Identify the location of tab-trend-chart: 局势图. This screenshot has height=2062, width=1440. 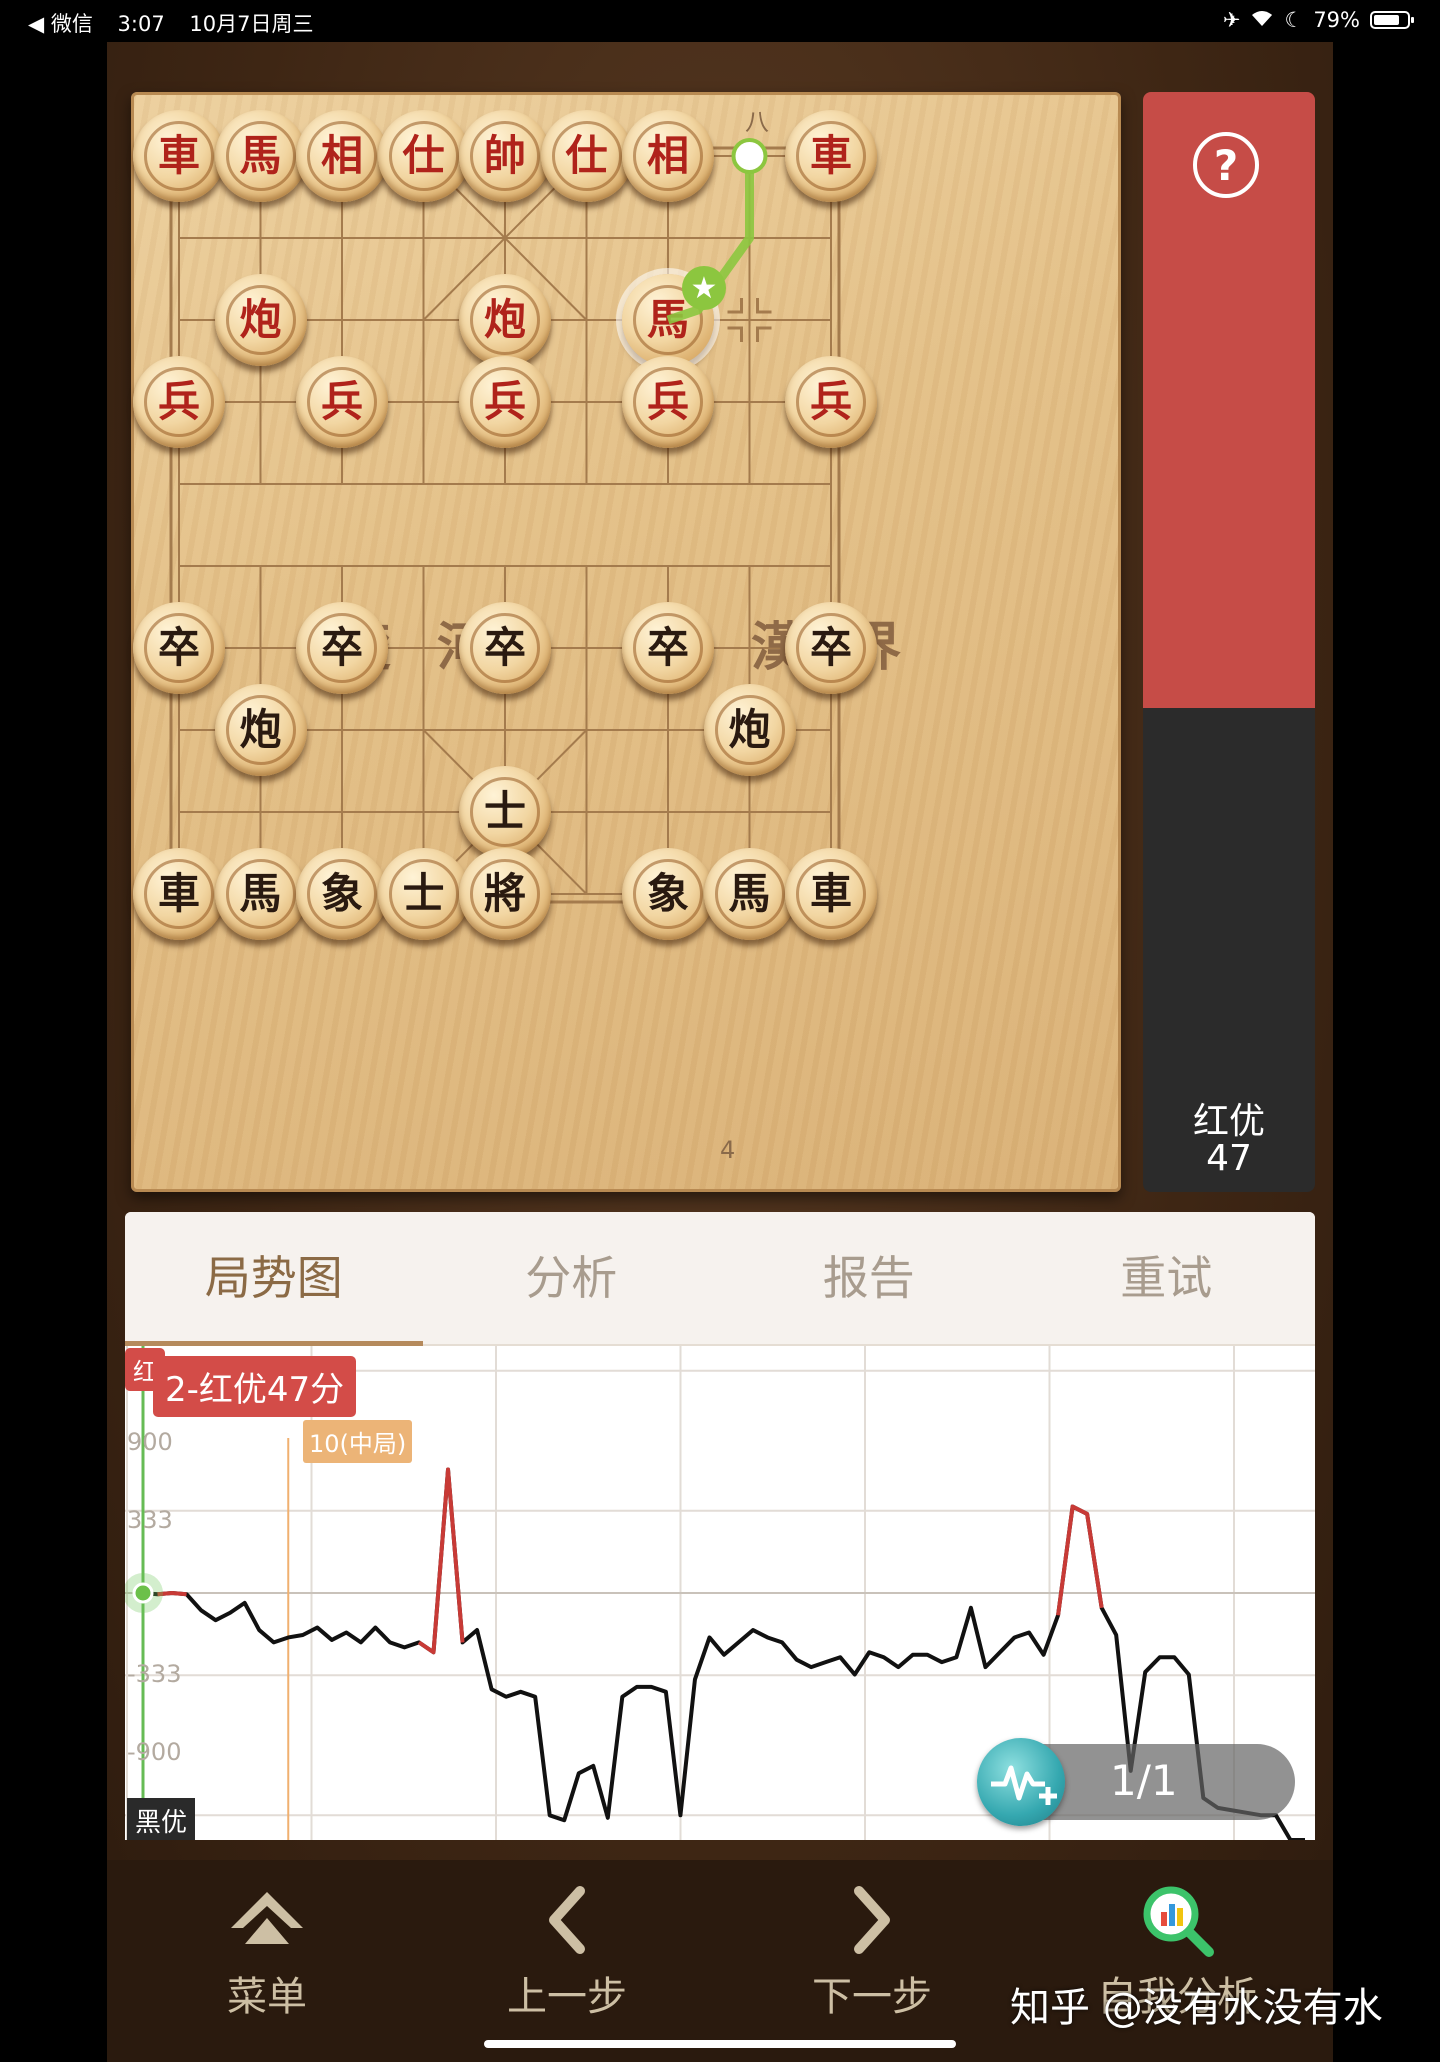
(274, 1279).